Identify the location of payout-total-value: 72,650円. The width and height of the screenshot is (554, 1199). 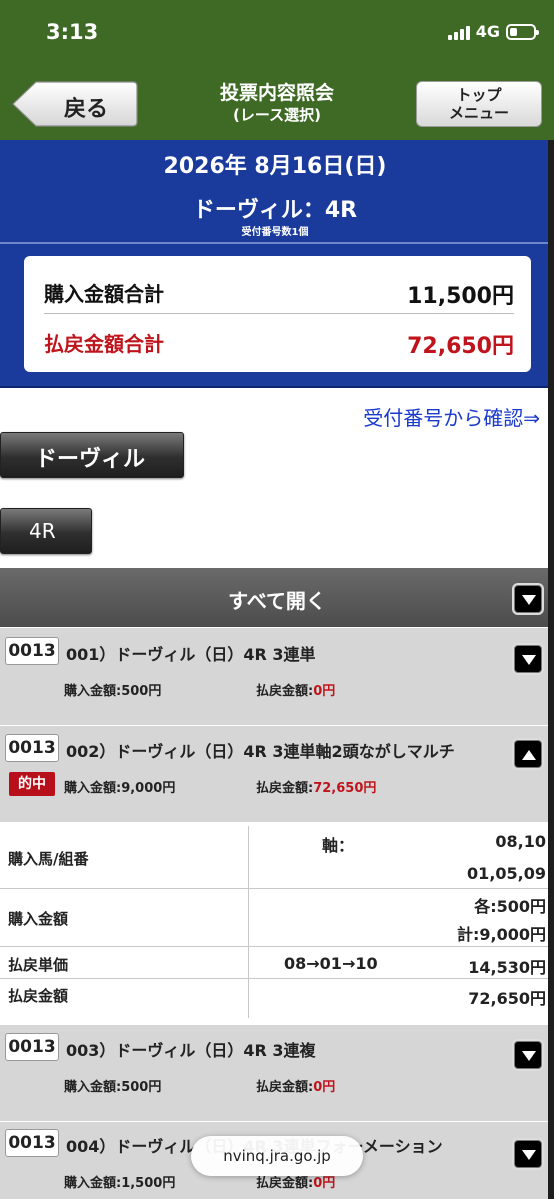
(460, 346).